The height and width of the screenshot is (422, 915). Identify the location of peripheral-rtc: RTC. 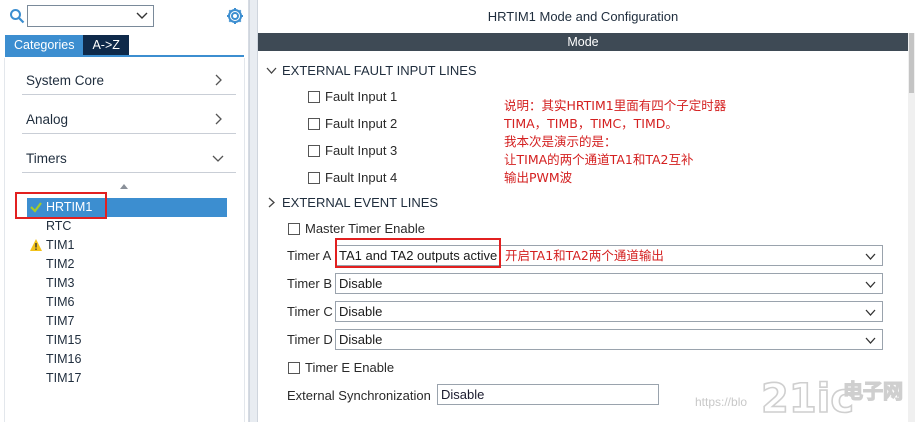
(127, 226).